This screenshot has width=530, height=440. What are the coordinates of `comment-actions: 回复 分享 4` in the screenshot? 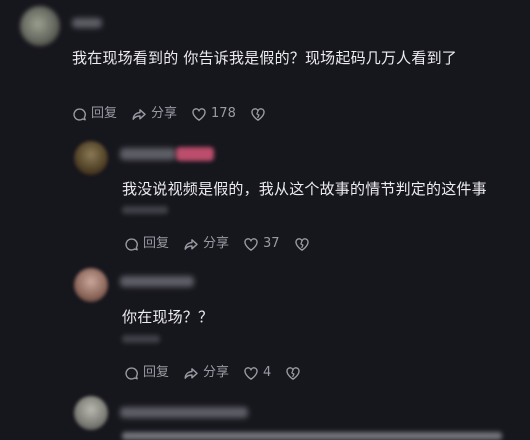 It's located at (212, 373).